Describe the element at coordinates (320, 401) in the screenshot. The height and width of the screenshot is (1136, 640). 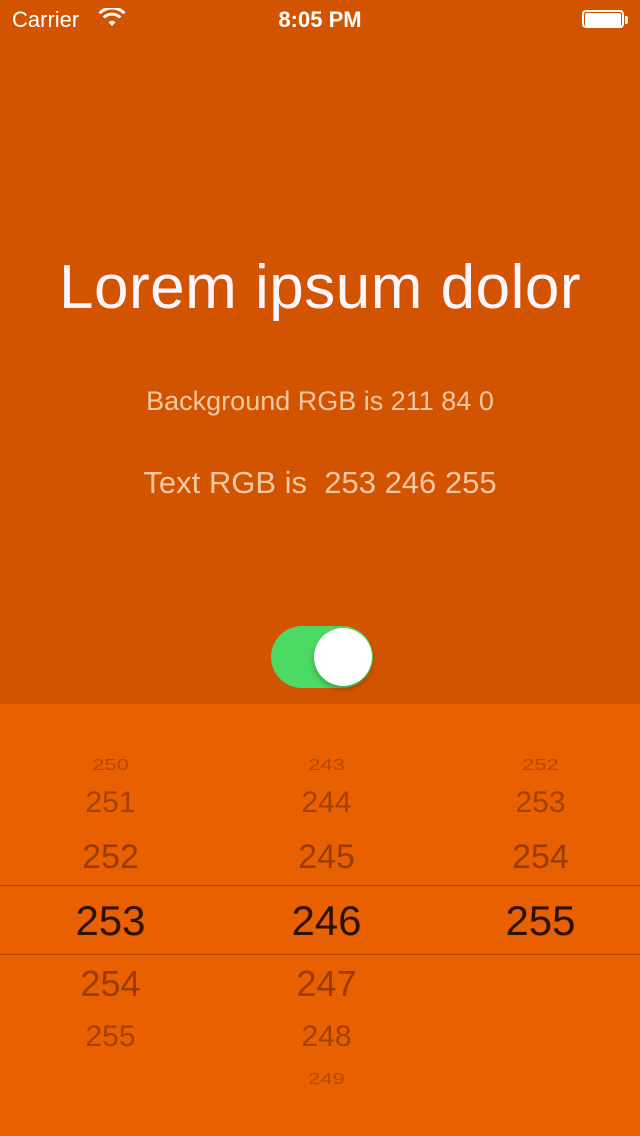
I see `background-rgb-label: Background RGB is 211 84 0` at that location.